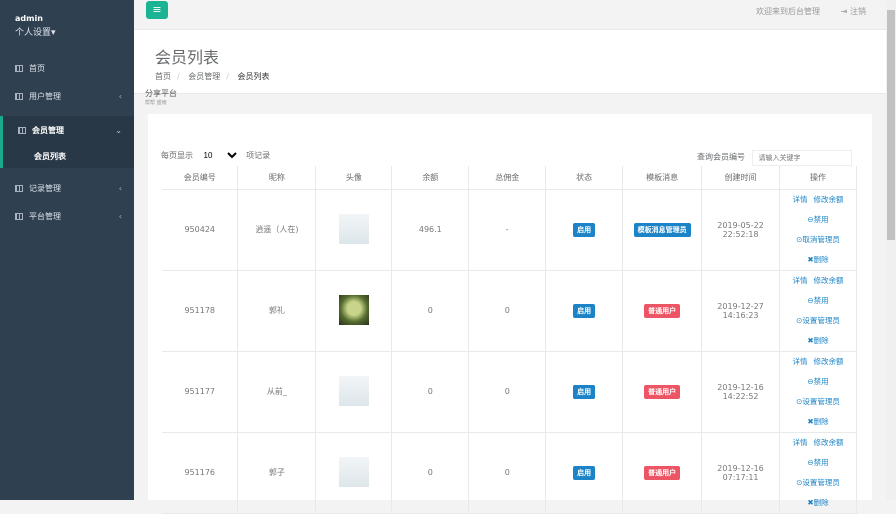 The width and height of the screenshot is (896, 514). I want to click on column-header: 余额, so click(430, 178).